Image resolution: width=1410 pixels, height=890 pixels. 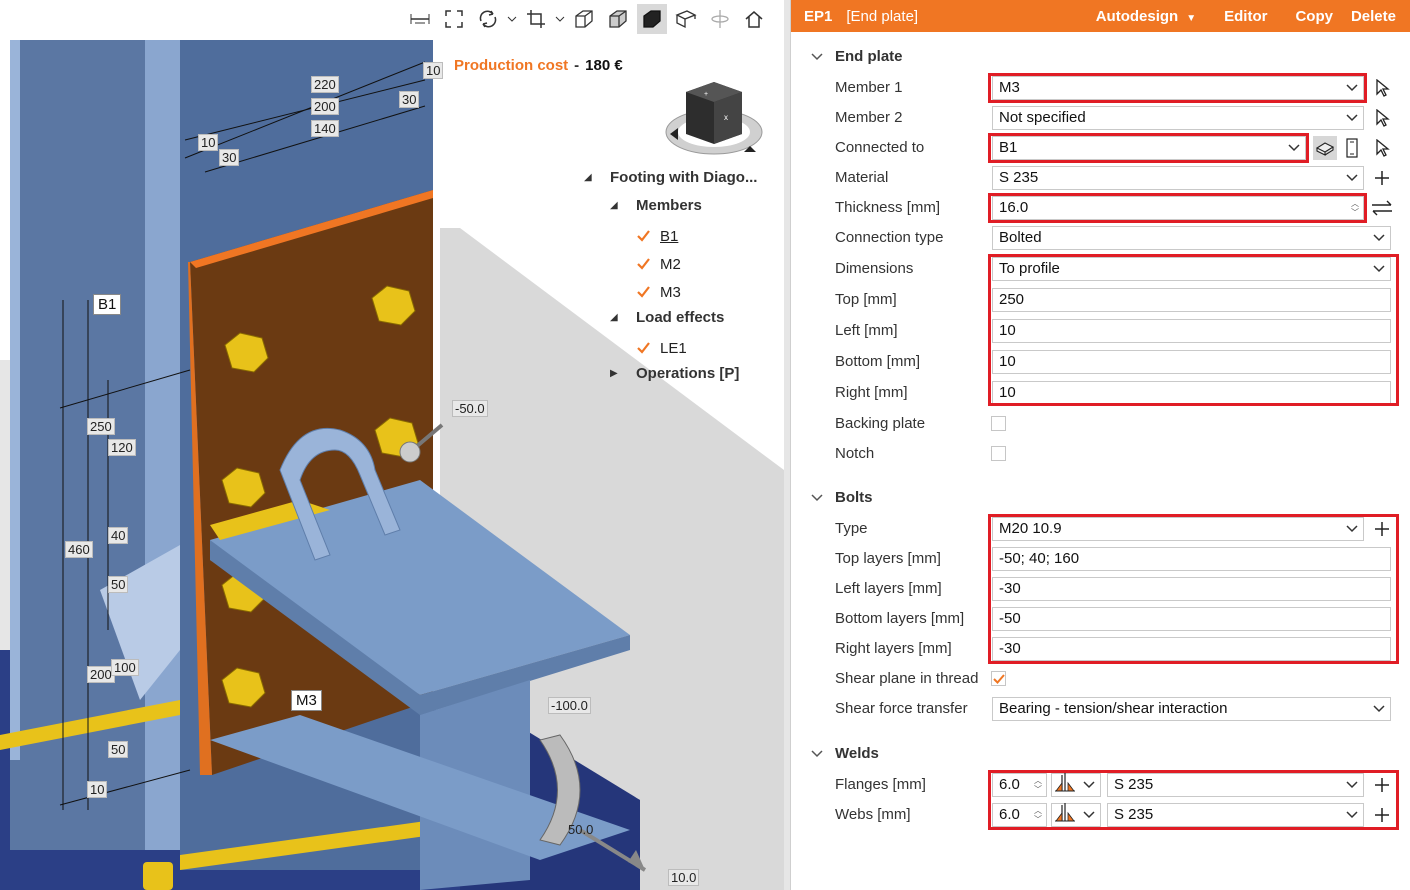 What do you see at coordinates (998, 678) in the screenshot?
I see `shear-plane-checkbox` at bounding box center [998, 678].